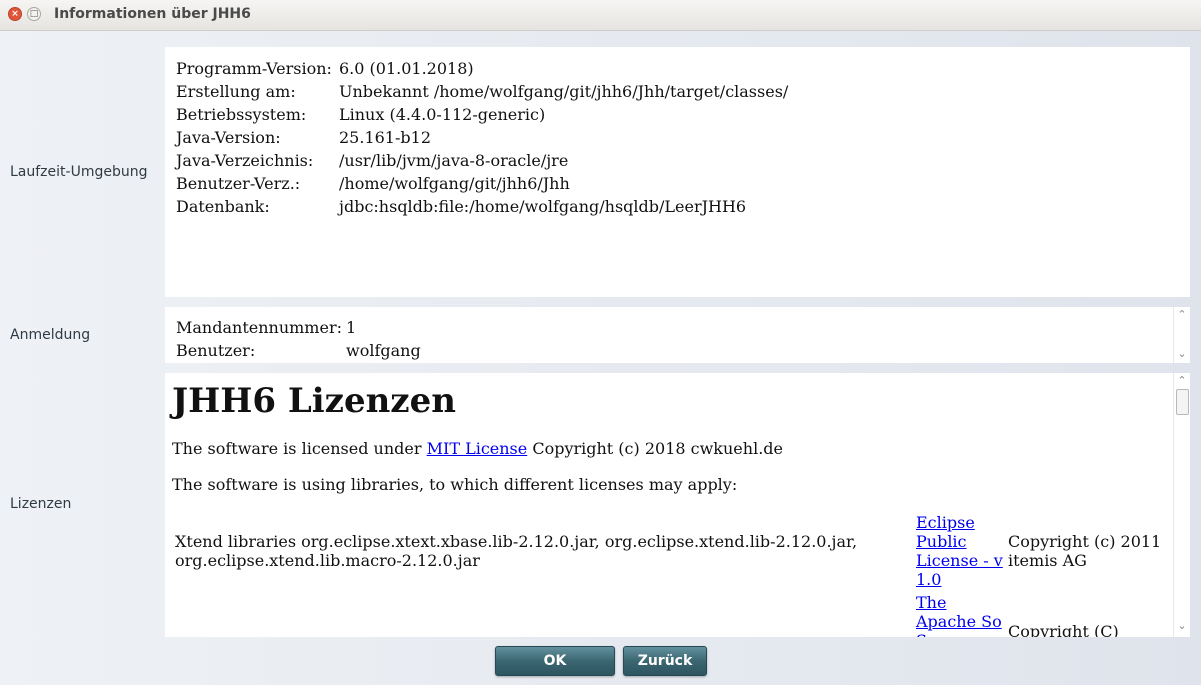 The image size is (1201, 685). What do you see at coordinates (600, 15) in the screenshot?
I see `title-bar: × □ Informationen über JHH6` at bounding box center [600, 15].